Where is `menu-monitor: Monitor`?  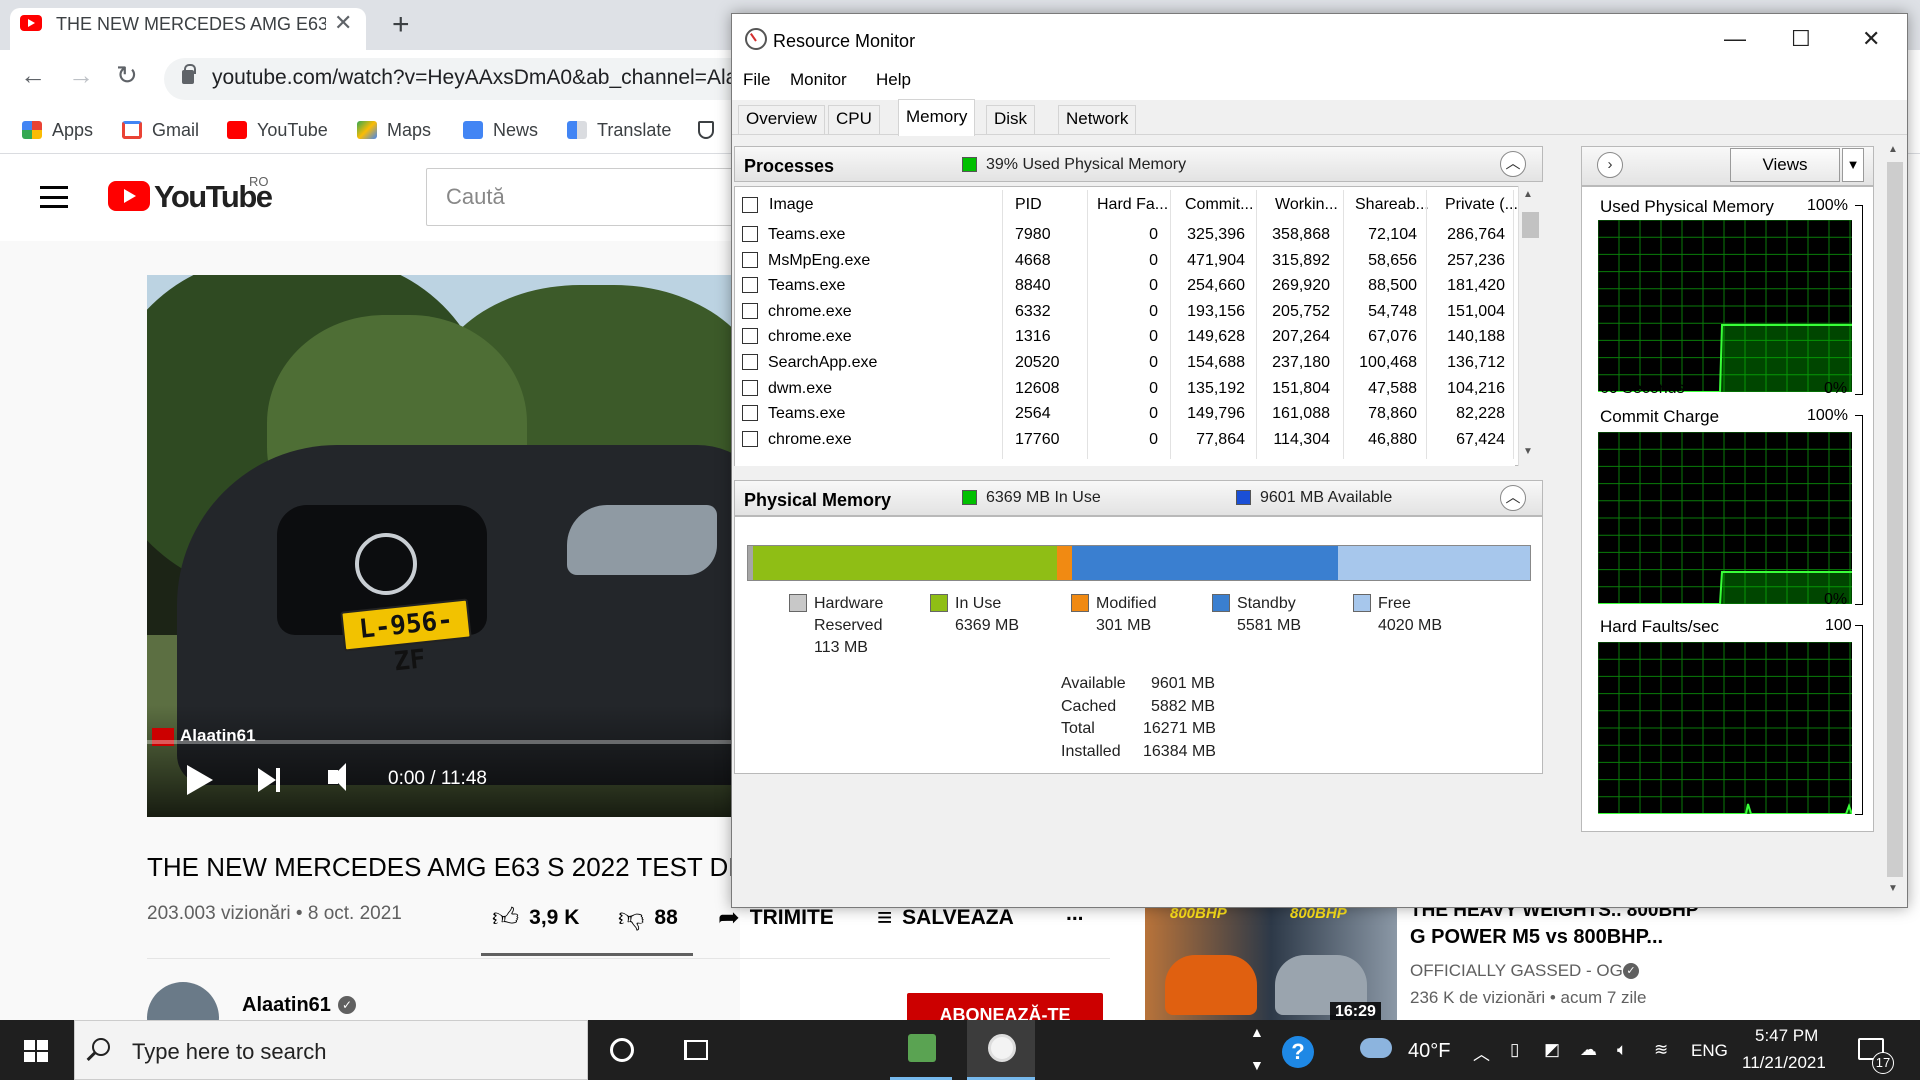 menu-monitor: Monitor is located at coordinates (818, 80).